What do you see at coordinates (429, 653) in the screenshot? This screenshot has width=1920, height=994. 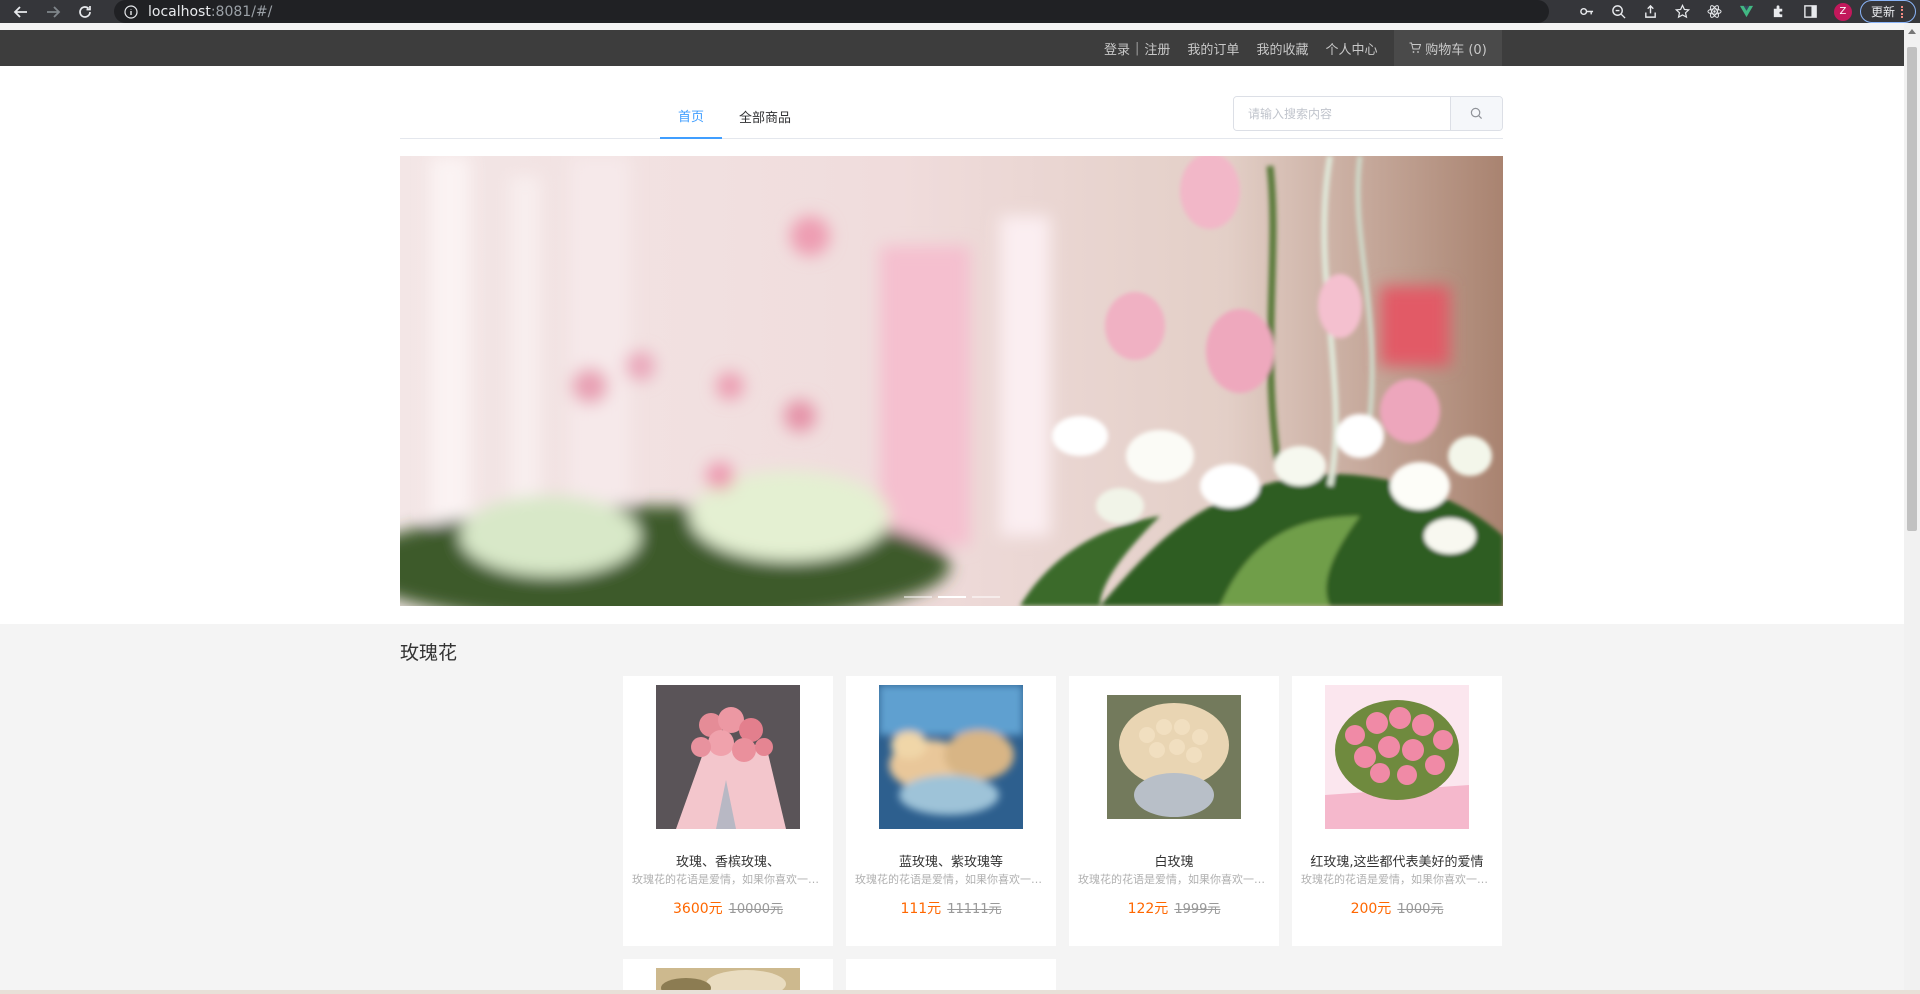 I see `section-title: 玫瑰花` at bounding box center [429, 653].